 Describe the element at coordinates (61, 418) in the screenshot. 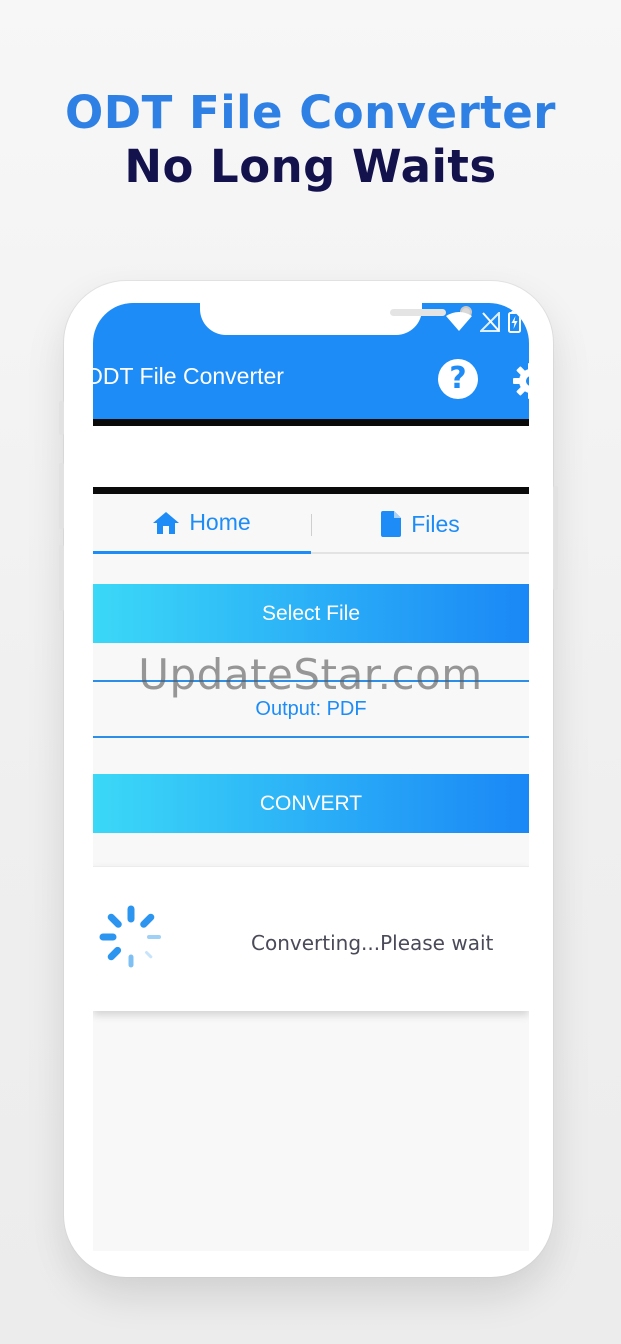

I see `phone-side-button` at that location.